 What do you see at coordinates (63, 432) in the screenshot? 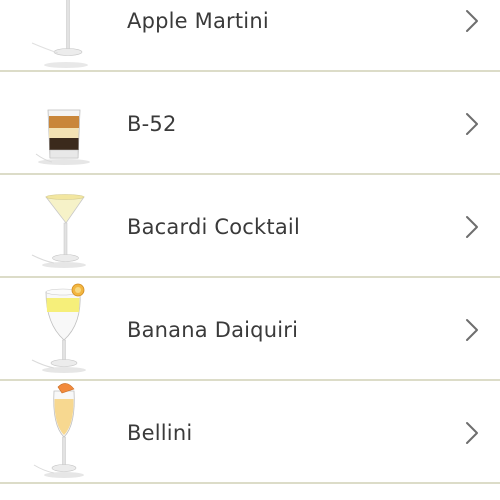
I see `bellini-flute-glass-icon` at bounding box center [63, 432].